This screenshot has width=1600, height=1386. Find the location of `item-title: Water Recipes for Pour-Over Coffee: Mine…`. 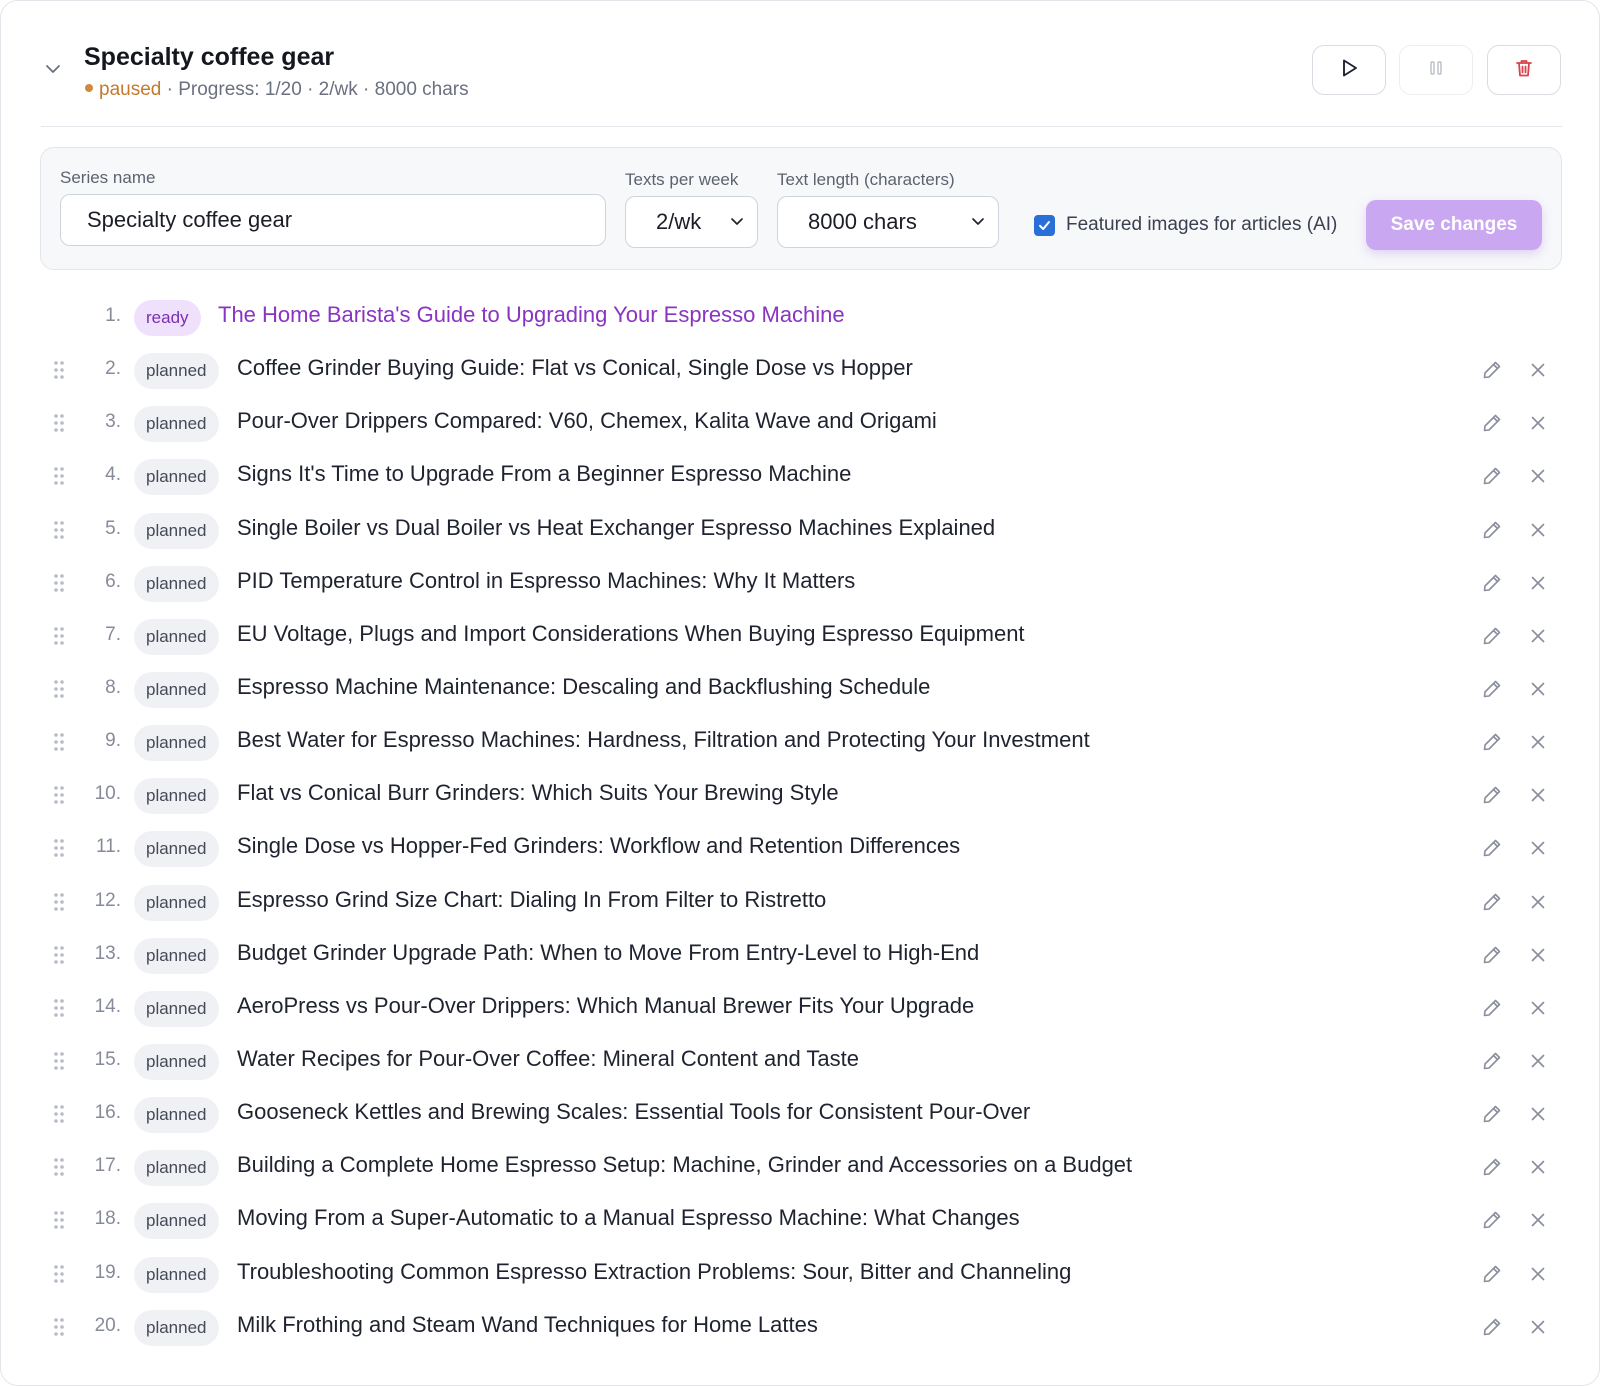

item-title: Water Recipes for Pour-Over Coffee: Mine… is located at coordinates (548, 1058).